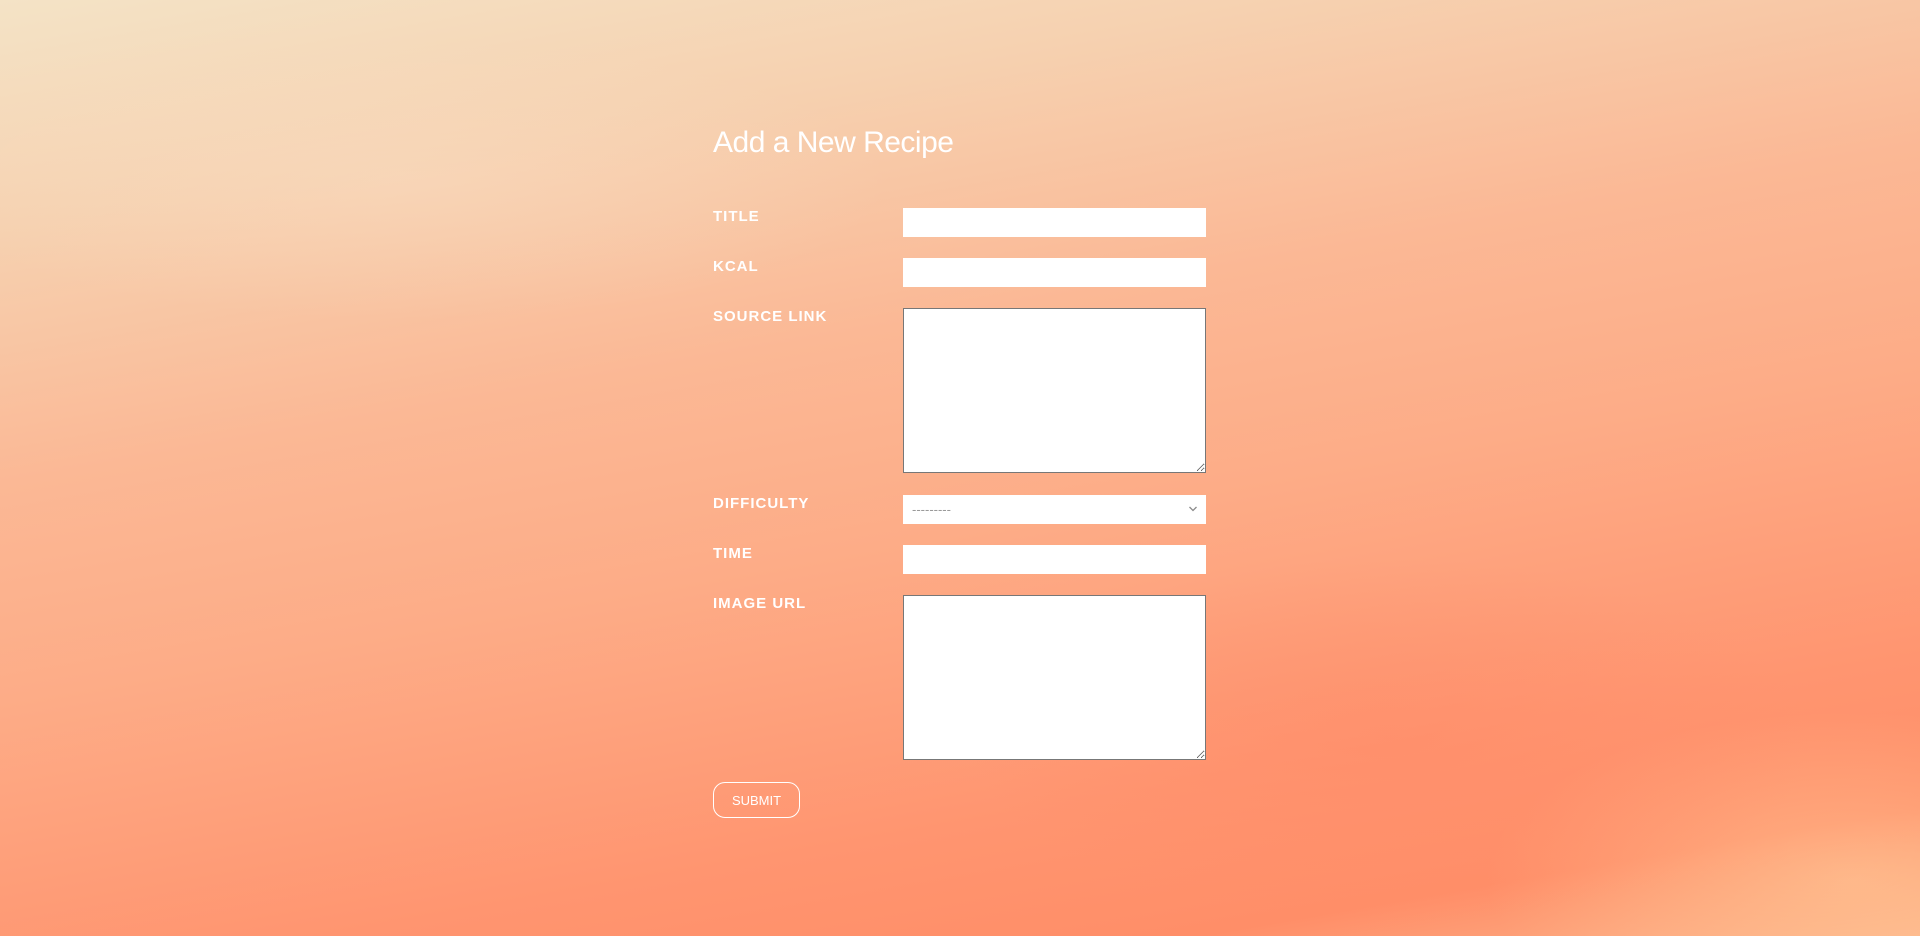 Image resolution: width=1920 pixels, height=936 pixels. I want to click on title-input, so click(1054, 222).